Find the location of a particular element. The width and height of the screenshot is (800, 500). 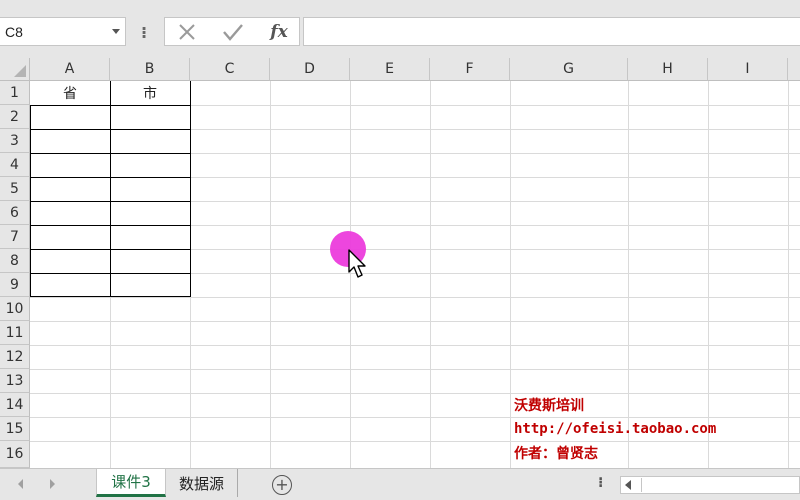

formula-buttons: fx is located at coordinates (232, 31).